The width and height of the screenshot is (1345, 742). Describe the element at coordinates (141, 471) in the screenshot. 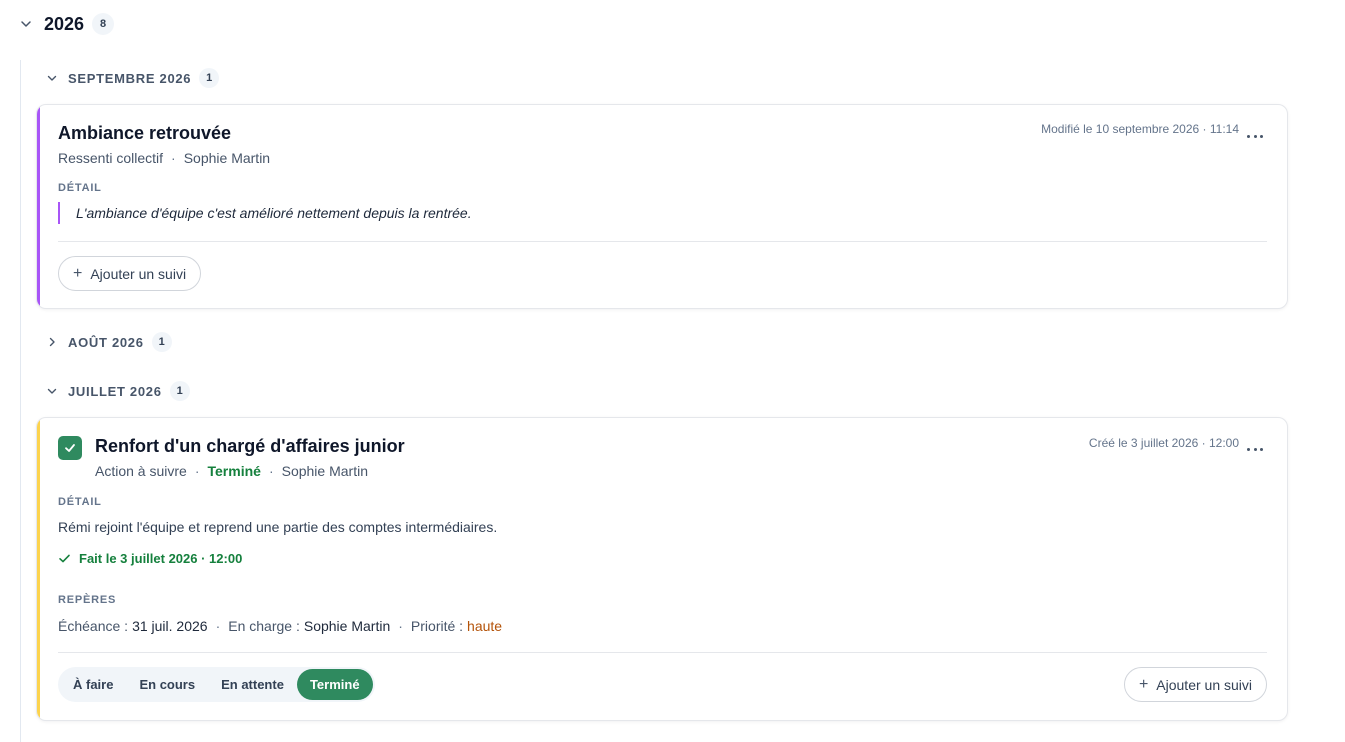

I see `entry-type: Action à suivre` at that location.